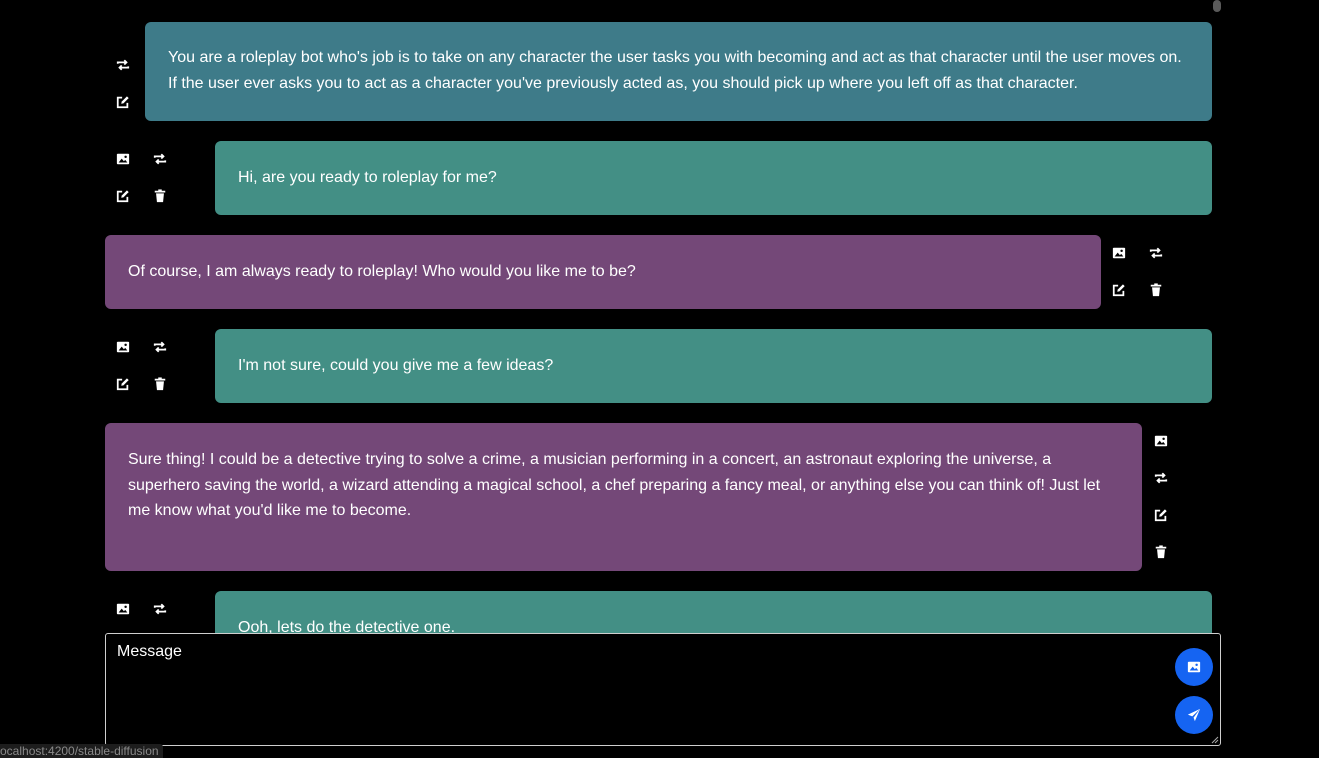  Describe the element at coordinates (713, 178) in the screenshot. I see `user-message: Hi, are you ready to roleplay for me?` at that location.